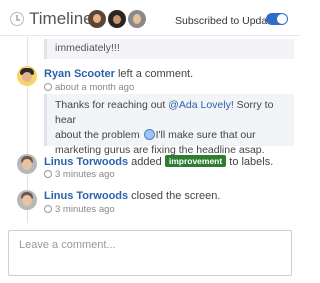  Describe the element at coordinates (61, 18) in the screenshot. I see `timeline-title: Timeline` at that location.